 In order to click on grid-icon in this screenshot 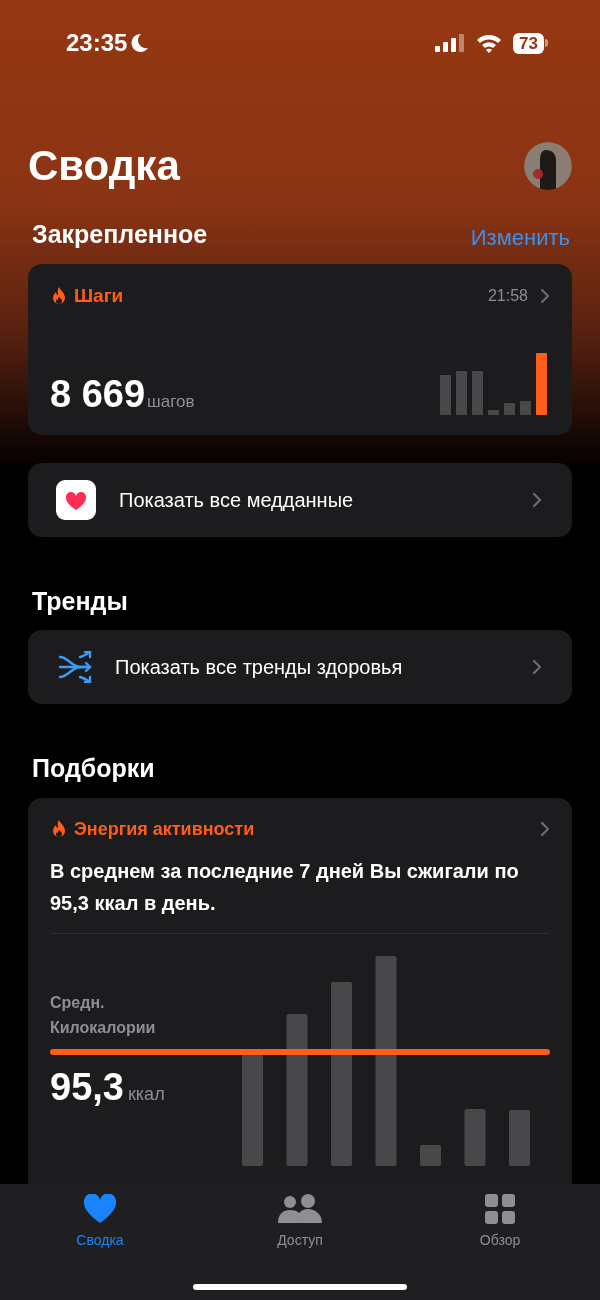, I will do `click(500, 1209)`.